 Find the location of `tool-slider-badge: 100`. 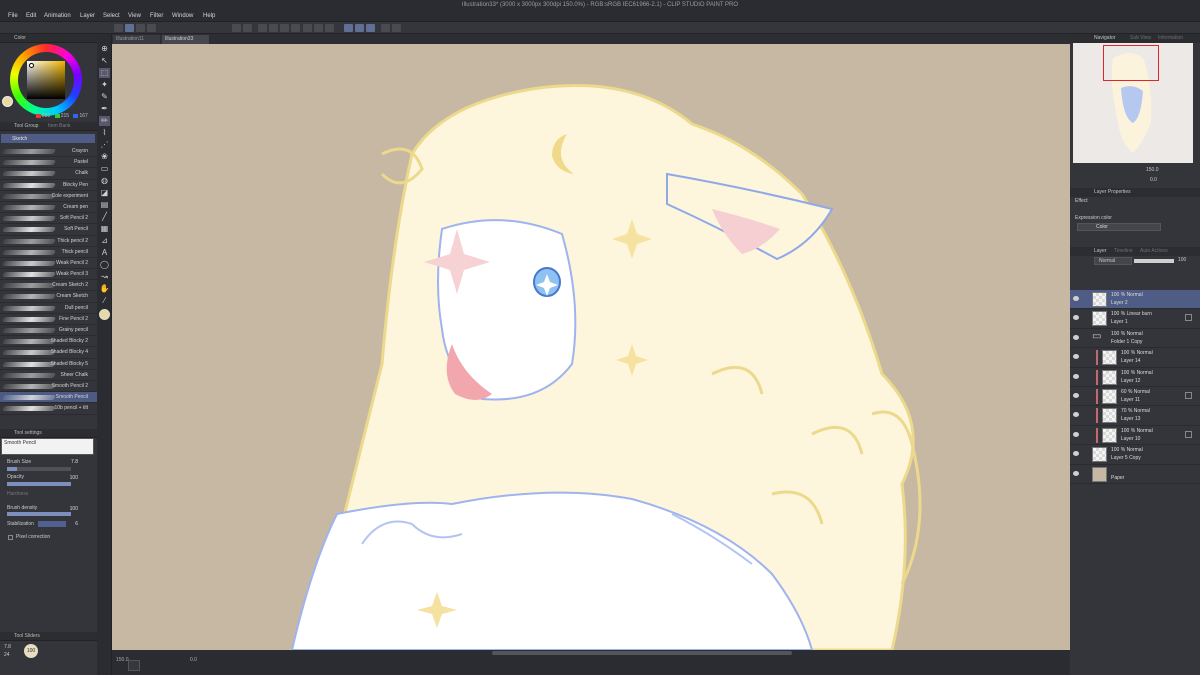

tool-slider-badge: 100 is located at coordinates (31, 651).